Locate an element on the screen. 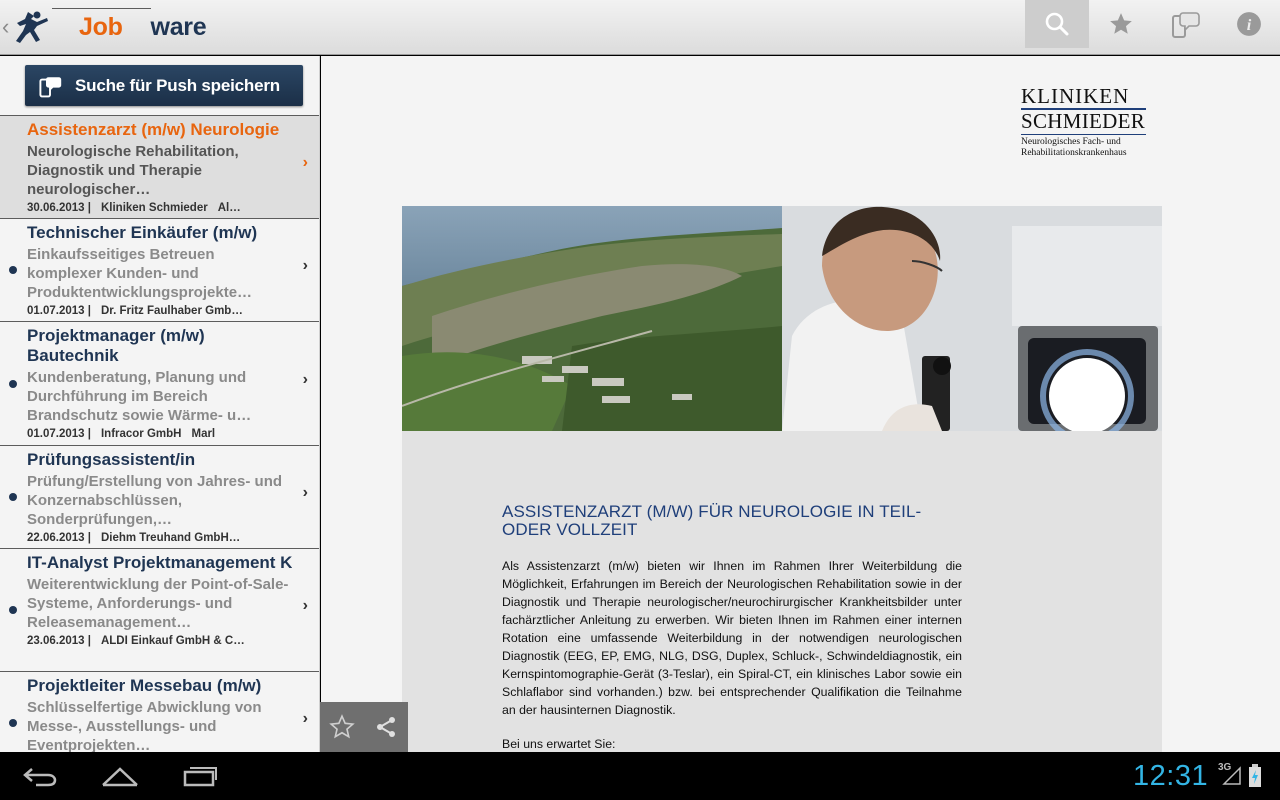 This screenshot has width=1280, height=800. recent-apps-button is located at coordinates (200, 776).